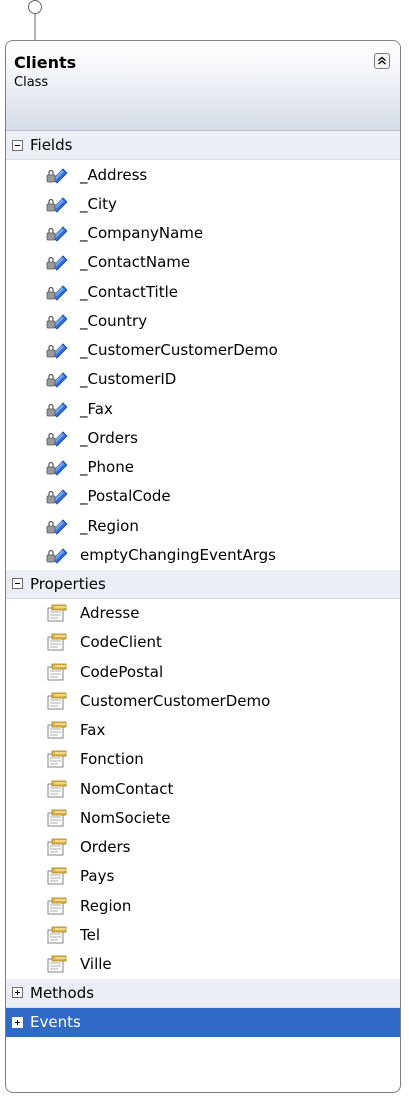  I want to click on property-item: CustomerCustomerDemo, so click(203, 700).